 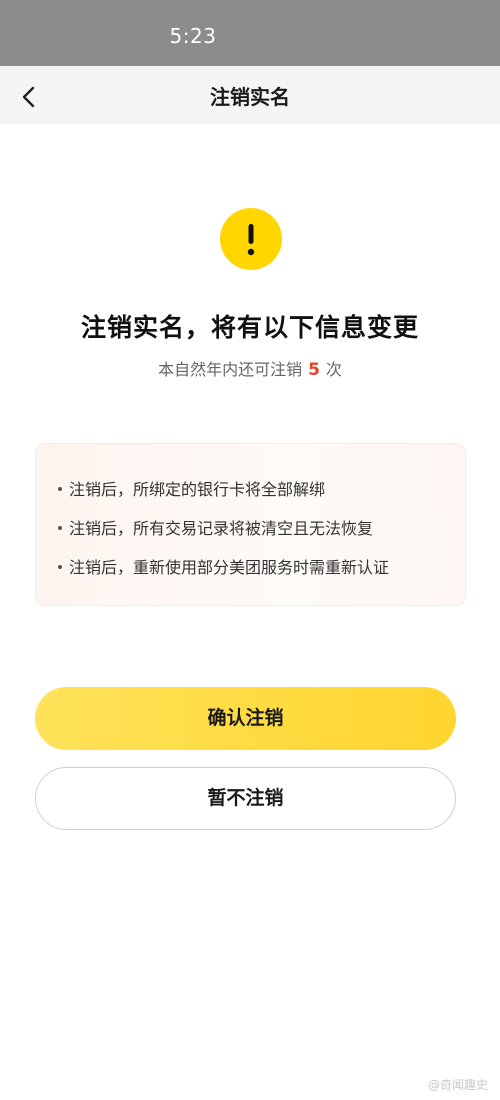 I want to click on exclamation-icon, so click(x=251, y=240).